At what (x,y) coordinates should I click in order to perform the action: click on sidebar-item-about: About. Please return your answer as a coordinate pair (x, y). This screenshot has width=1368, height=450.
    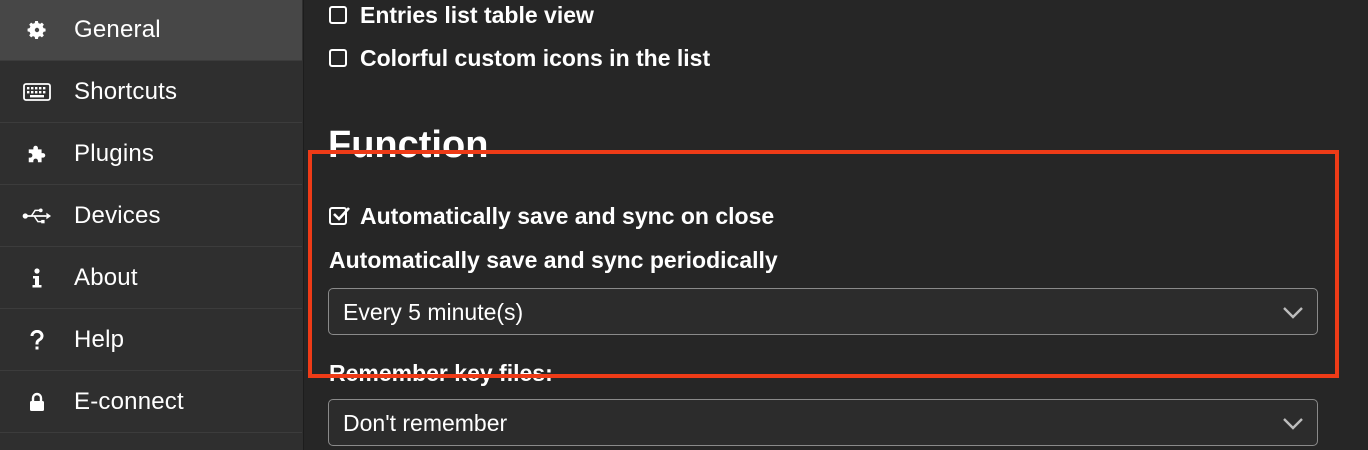
    Looking at the image, I should click on (151, 278).